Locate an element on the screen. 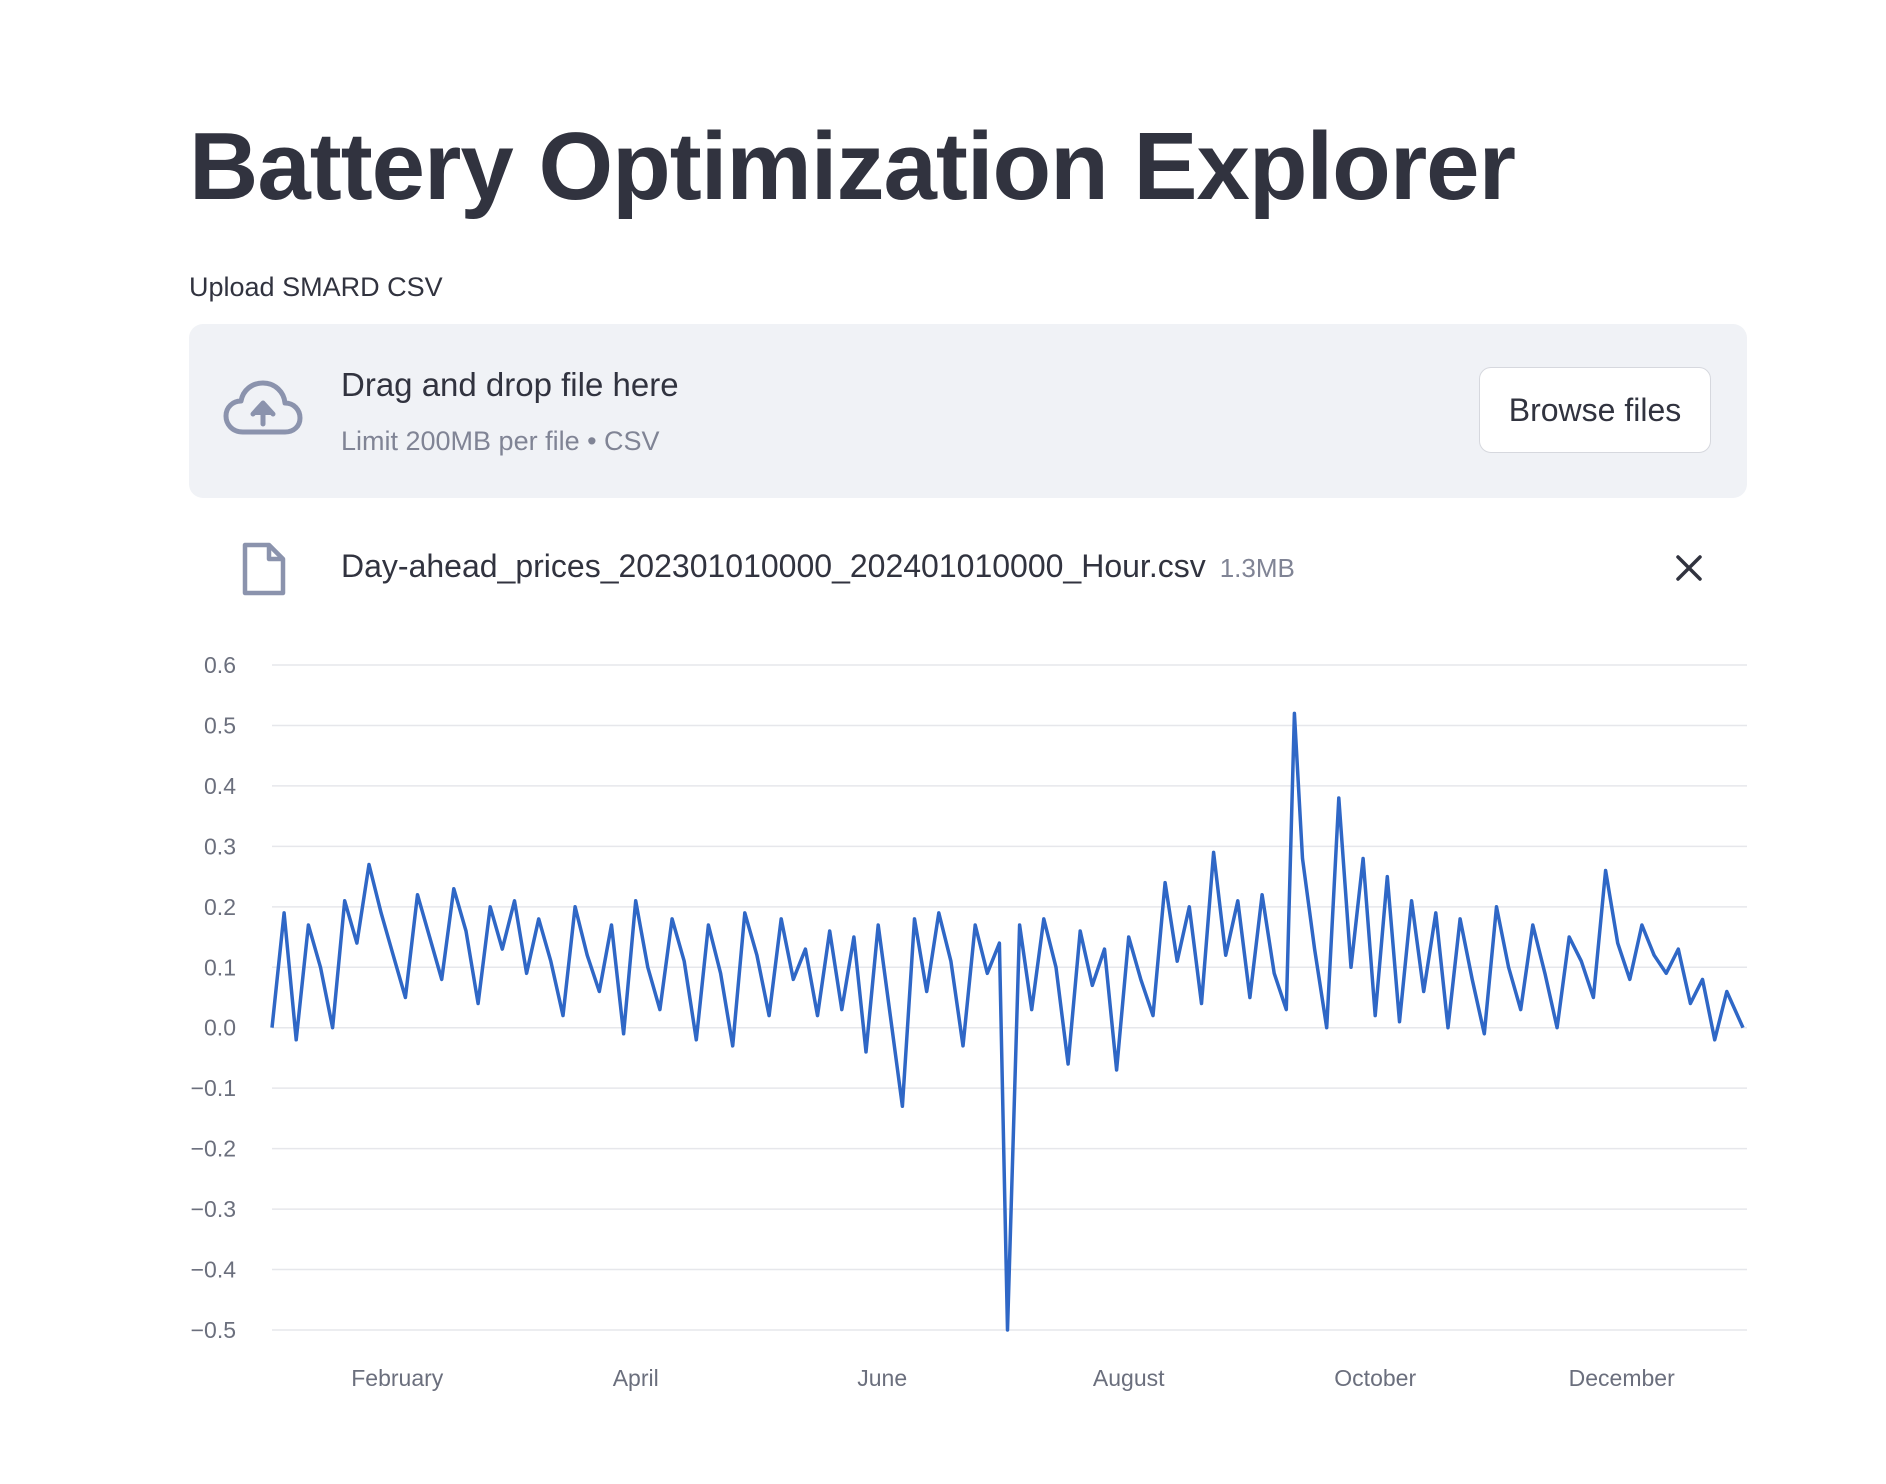 The width and height of the screenshot is (1886, 1484). y-tick-label: −0.3 is located at coordinates (213, 1209).